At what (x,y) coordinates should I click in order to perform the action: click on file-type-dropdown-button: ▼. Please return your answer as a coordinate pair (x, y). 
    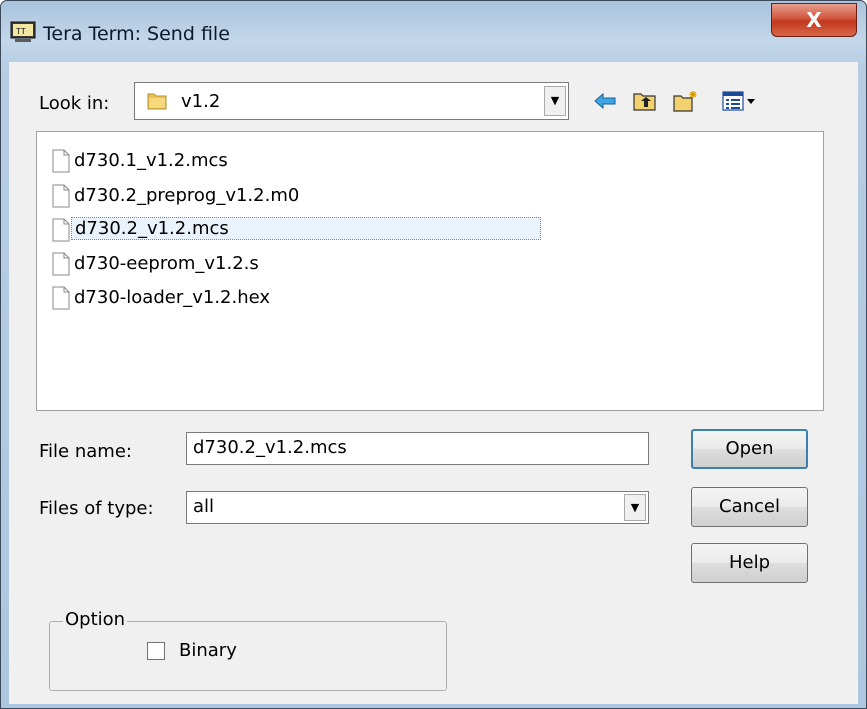
    Looking at the image, I should click on (635, 507).